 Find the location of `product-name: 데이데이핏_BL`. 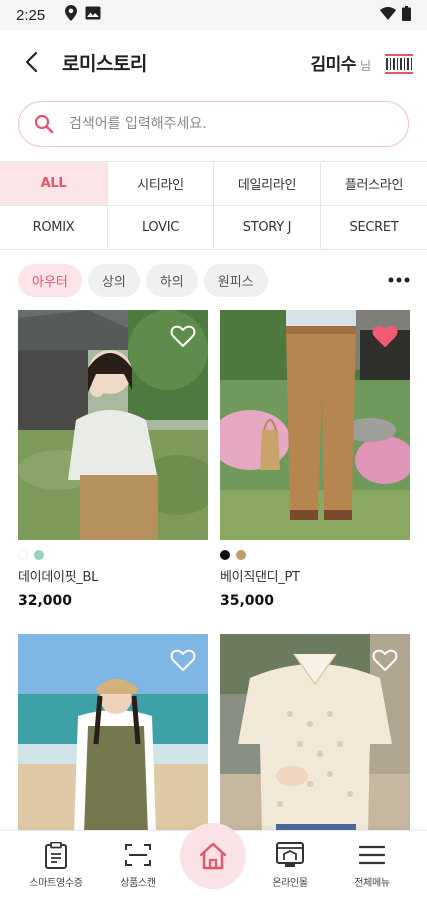

product-name: 데이데이핏_BL is located at coordinates (58, 577).